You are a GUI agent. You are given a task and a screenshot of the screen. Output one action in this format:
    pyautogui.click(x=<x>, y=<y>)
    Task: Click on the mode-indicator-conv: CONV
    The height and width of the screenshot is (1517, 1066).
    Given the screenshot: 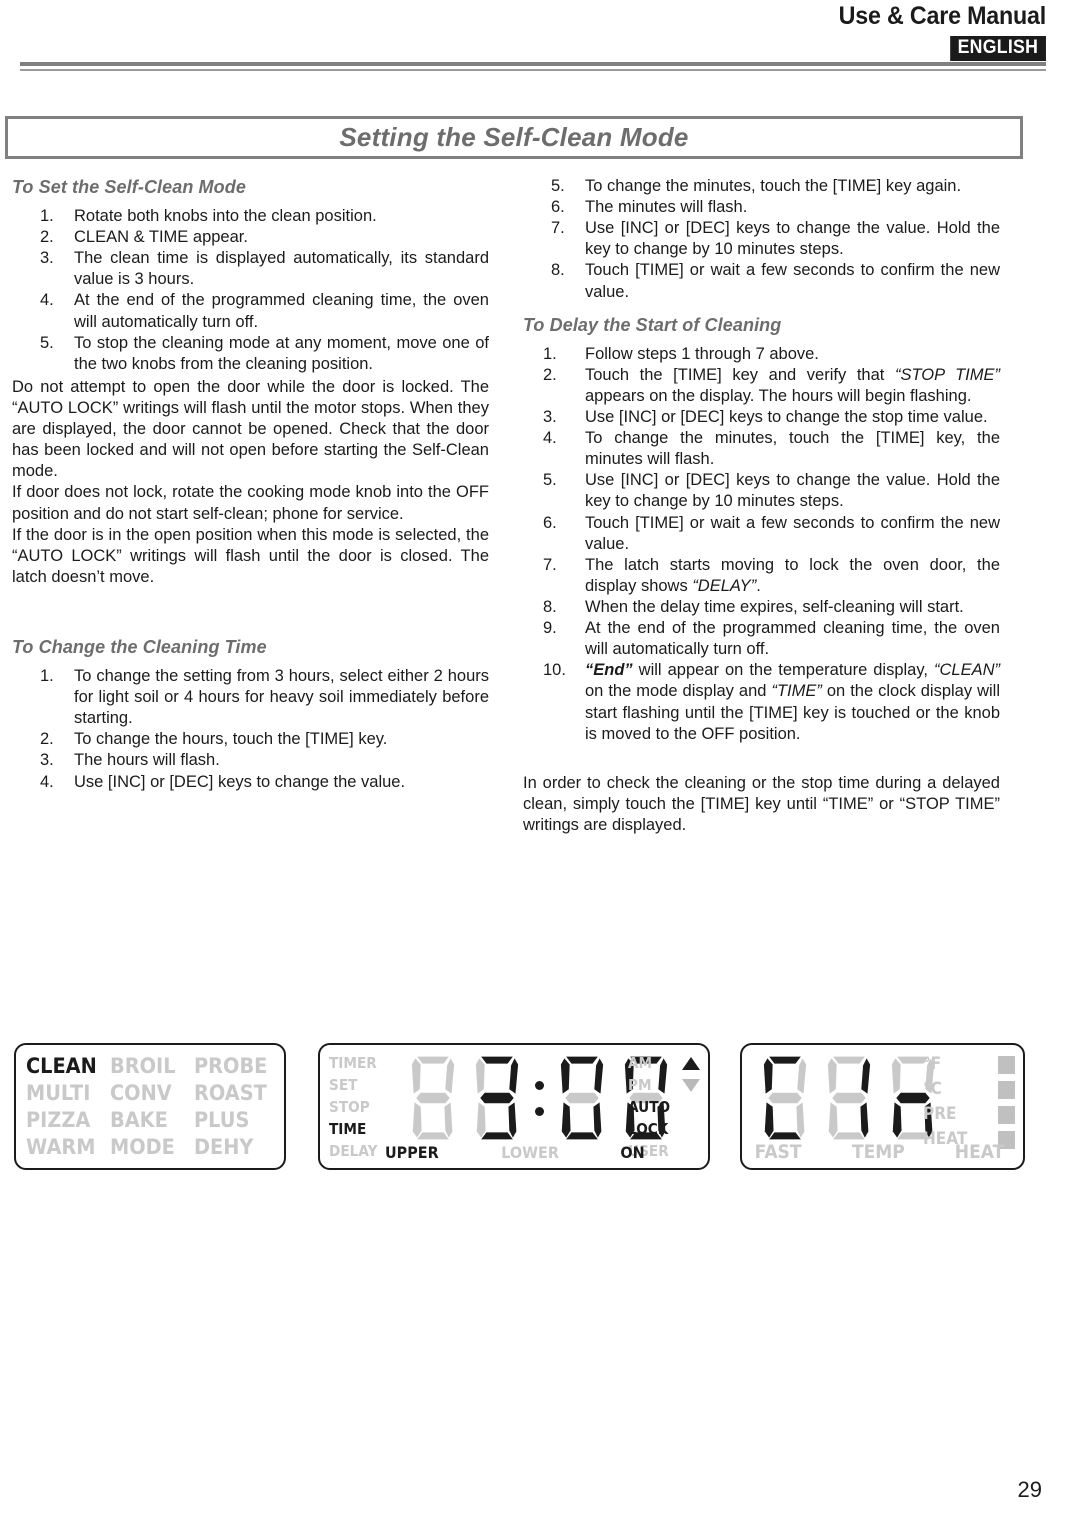 What is the action you would take?
    pyautogui.click(x=141, y=1093)
    